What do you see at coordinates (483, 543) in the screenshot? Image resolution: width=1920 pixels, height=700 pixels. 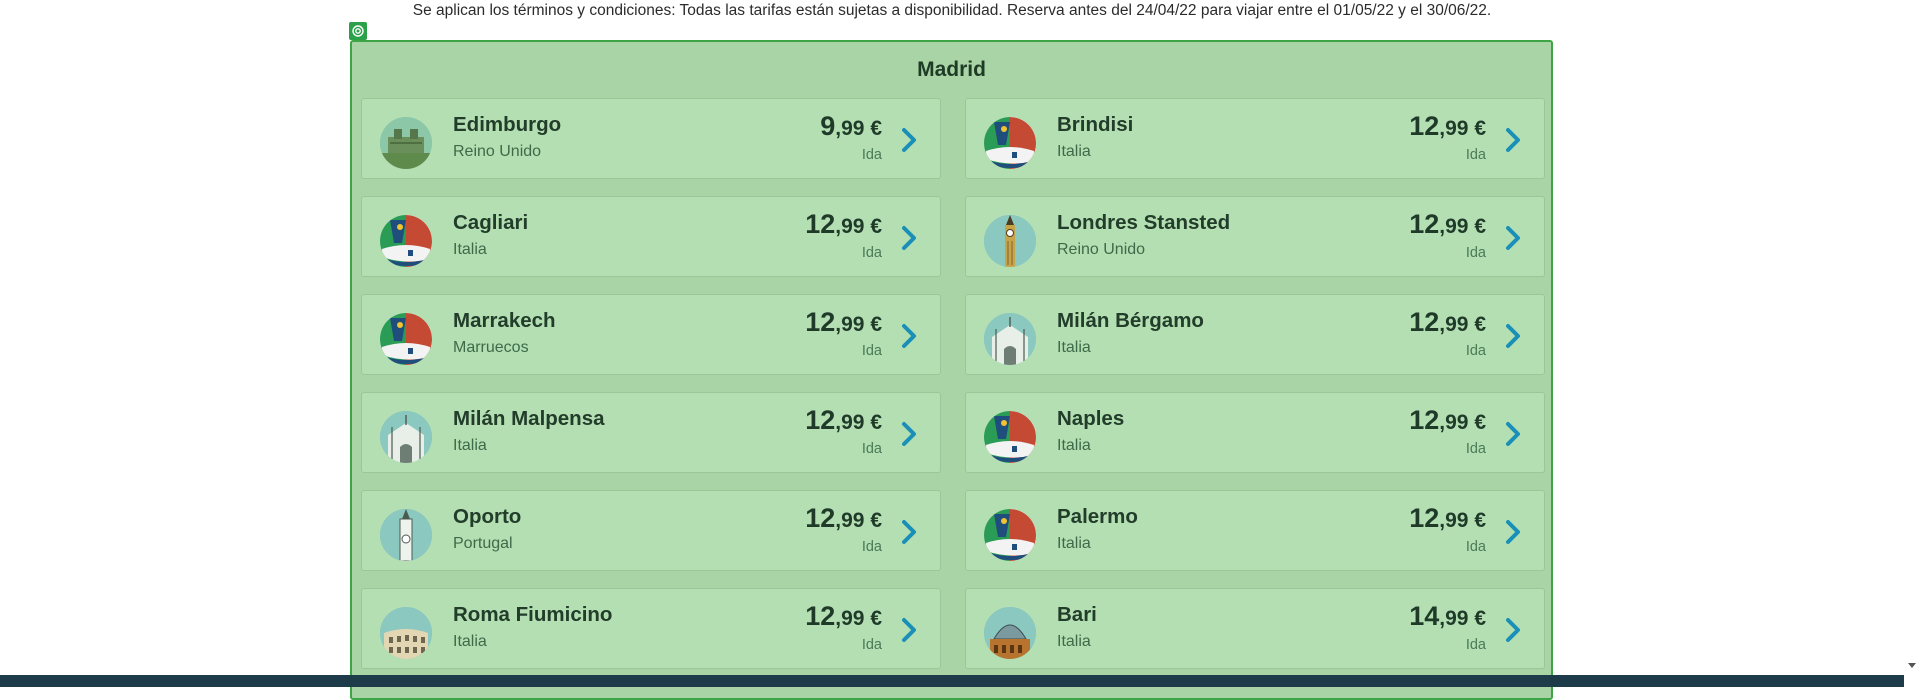 I see `destination-country: Portugal` at bounding box center [483, 543].